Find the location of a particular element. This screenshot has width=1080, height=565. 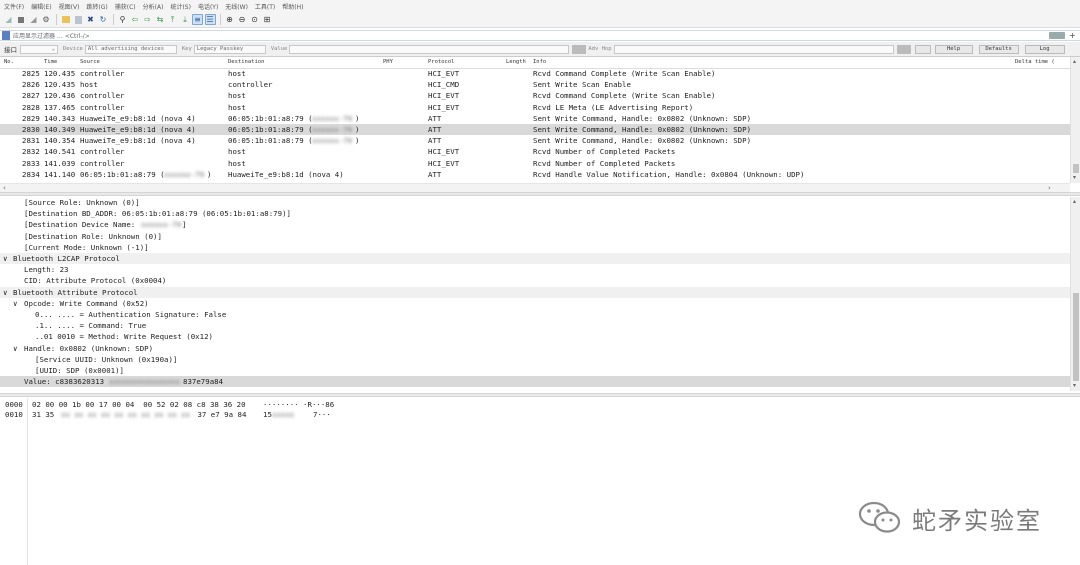

packet-list-vscrollbar: ▴ ▾ is located at coordinates (1075, 120).